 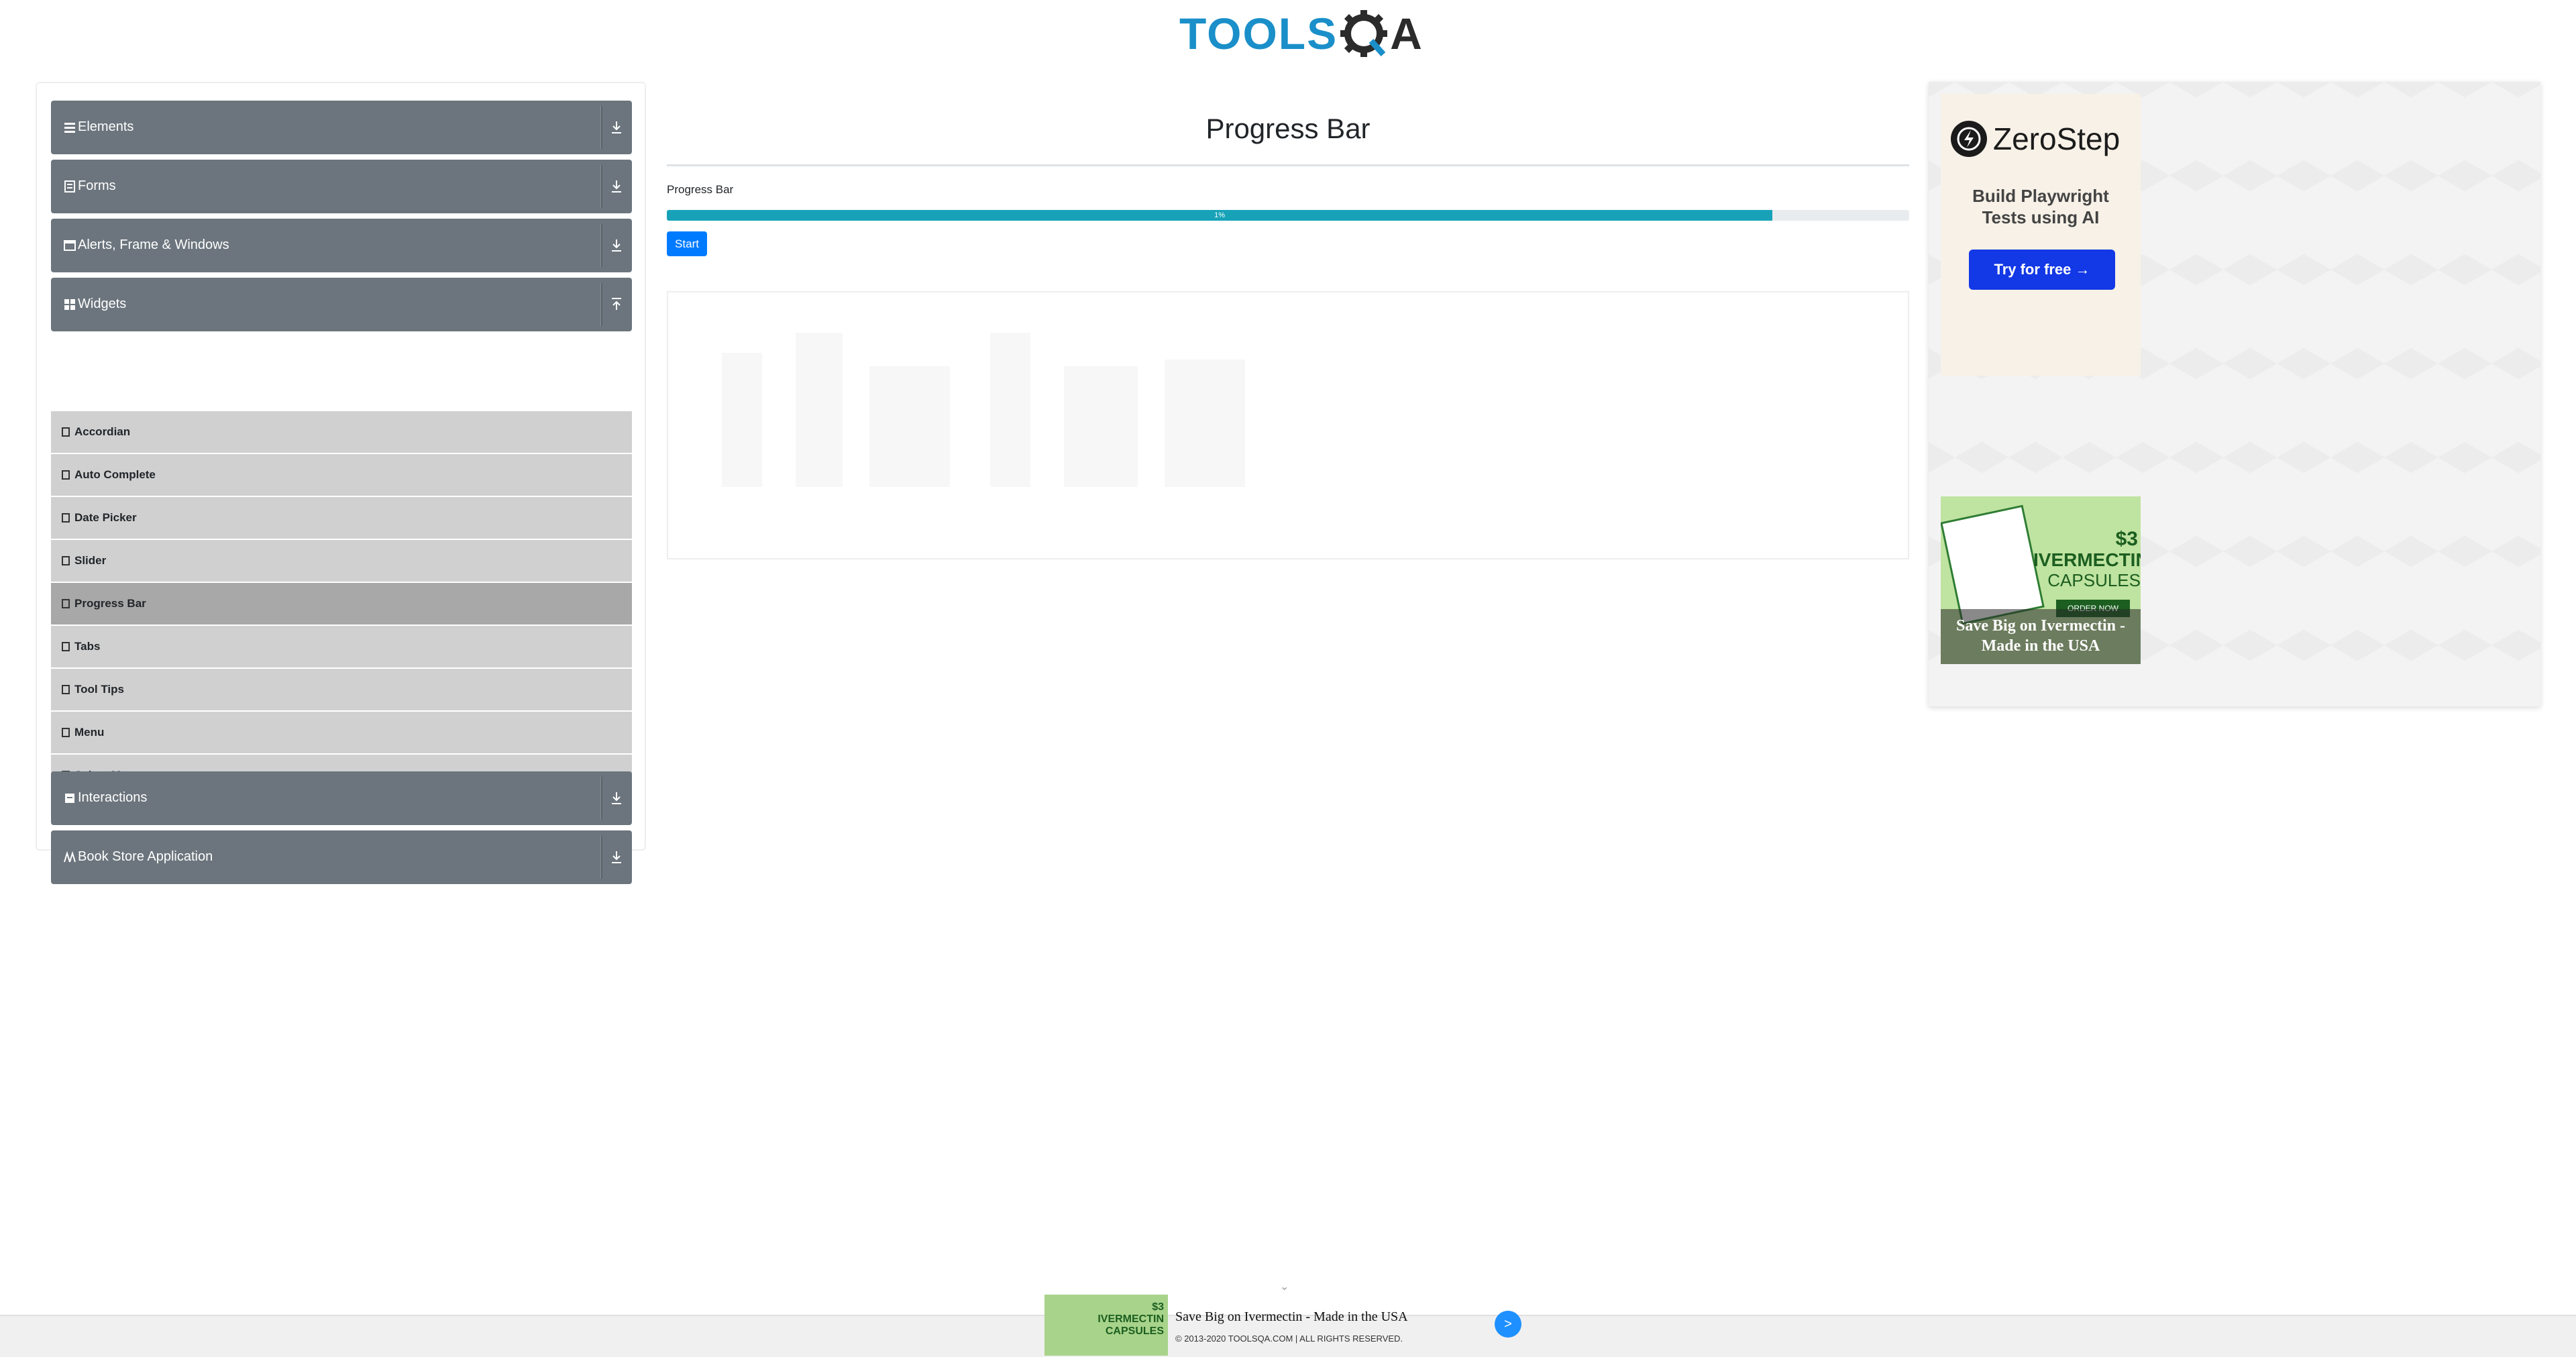 What do you see at coordinates (341, 732) in the screenshot?
I see `menu-item-menu: Menu` at bounding box center [341, 732].